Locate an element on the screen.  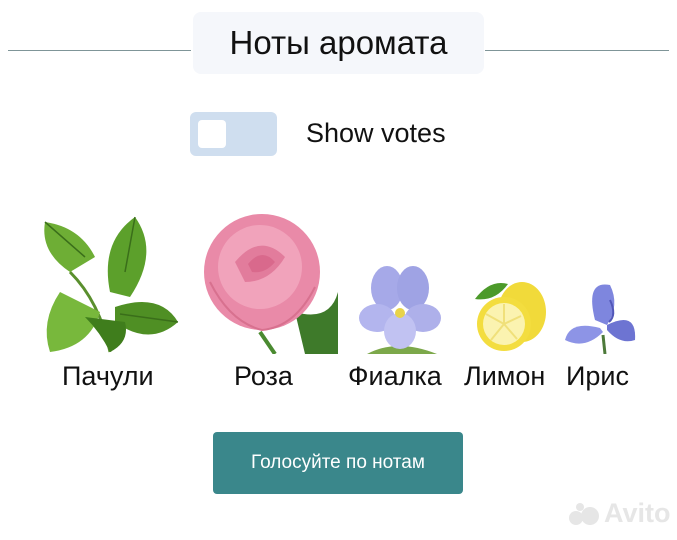
note-label-iris: Ирис is located at coordinates (598, 376).